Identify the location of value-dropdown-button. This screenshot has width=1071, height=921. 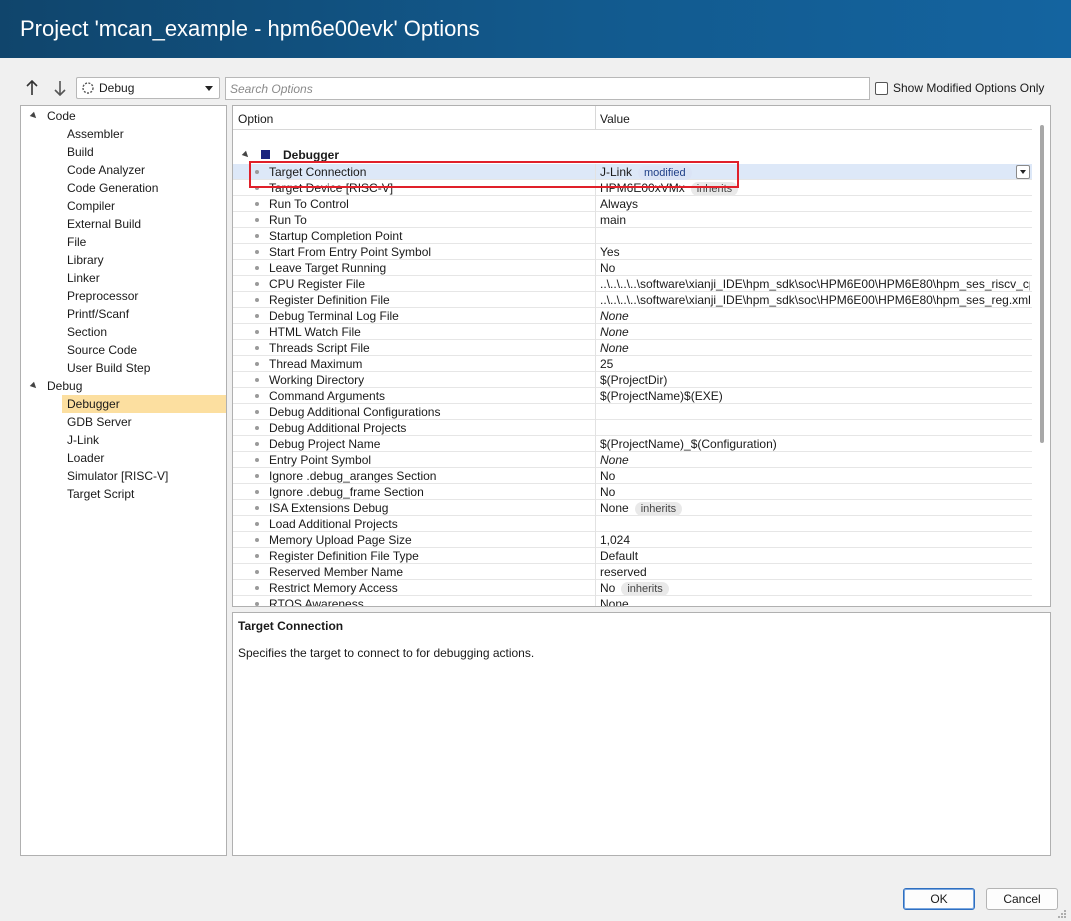
(1023, 172).